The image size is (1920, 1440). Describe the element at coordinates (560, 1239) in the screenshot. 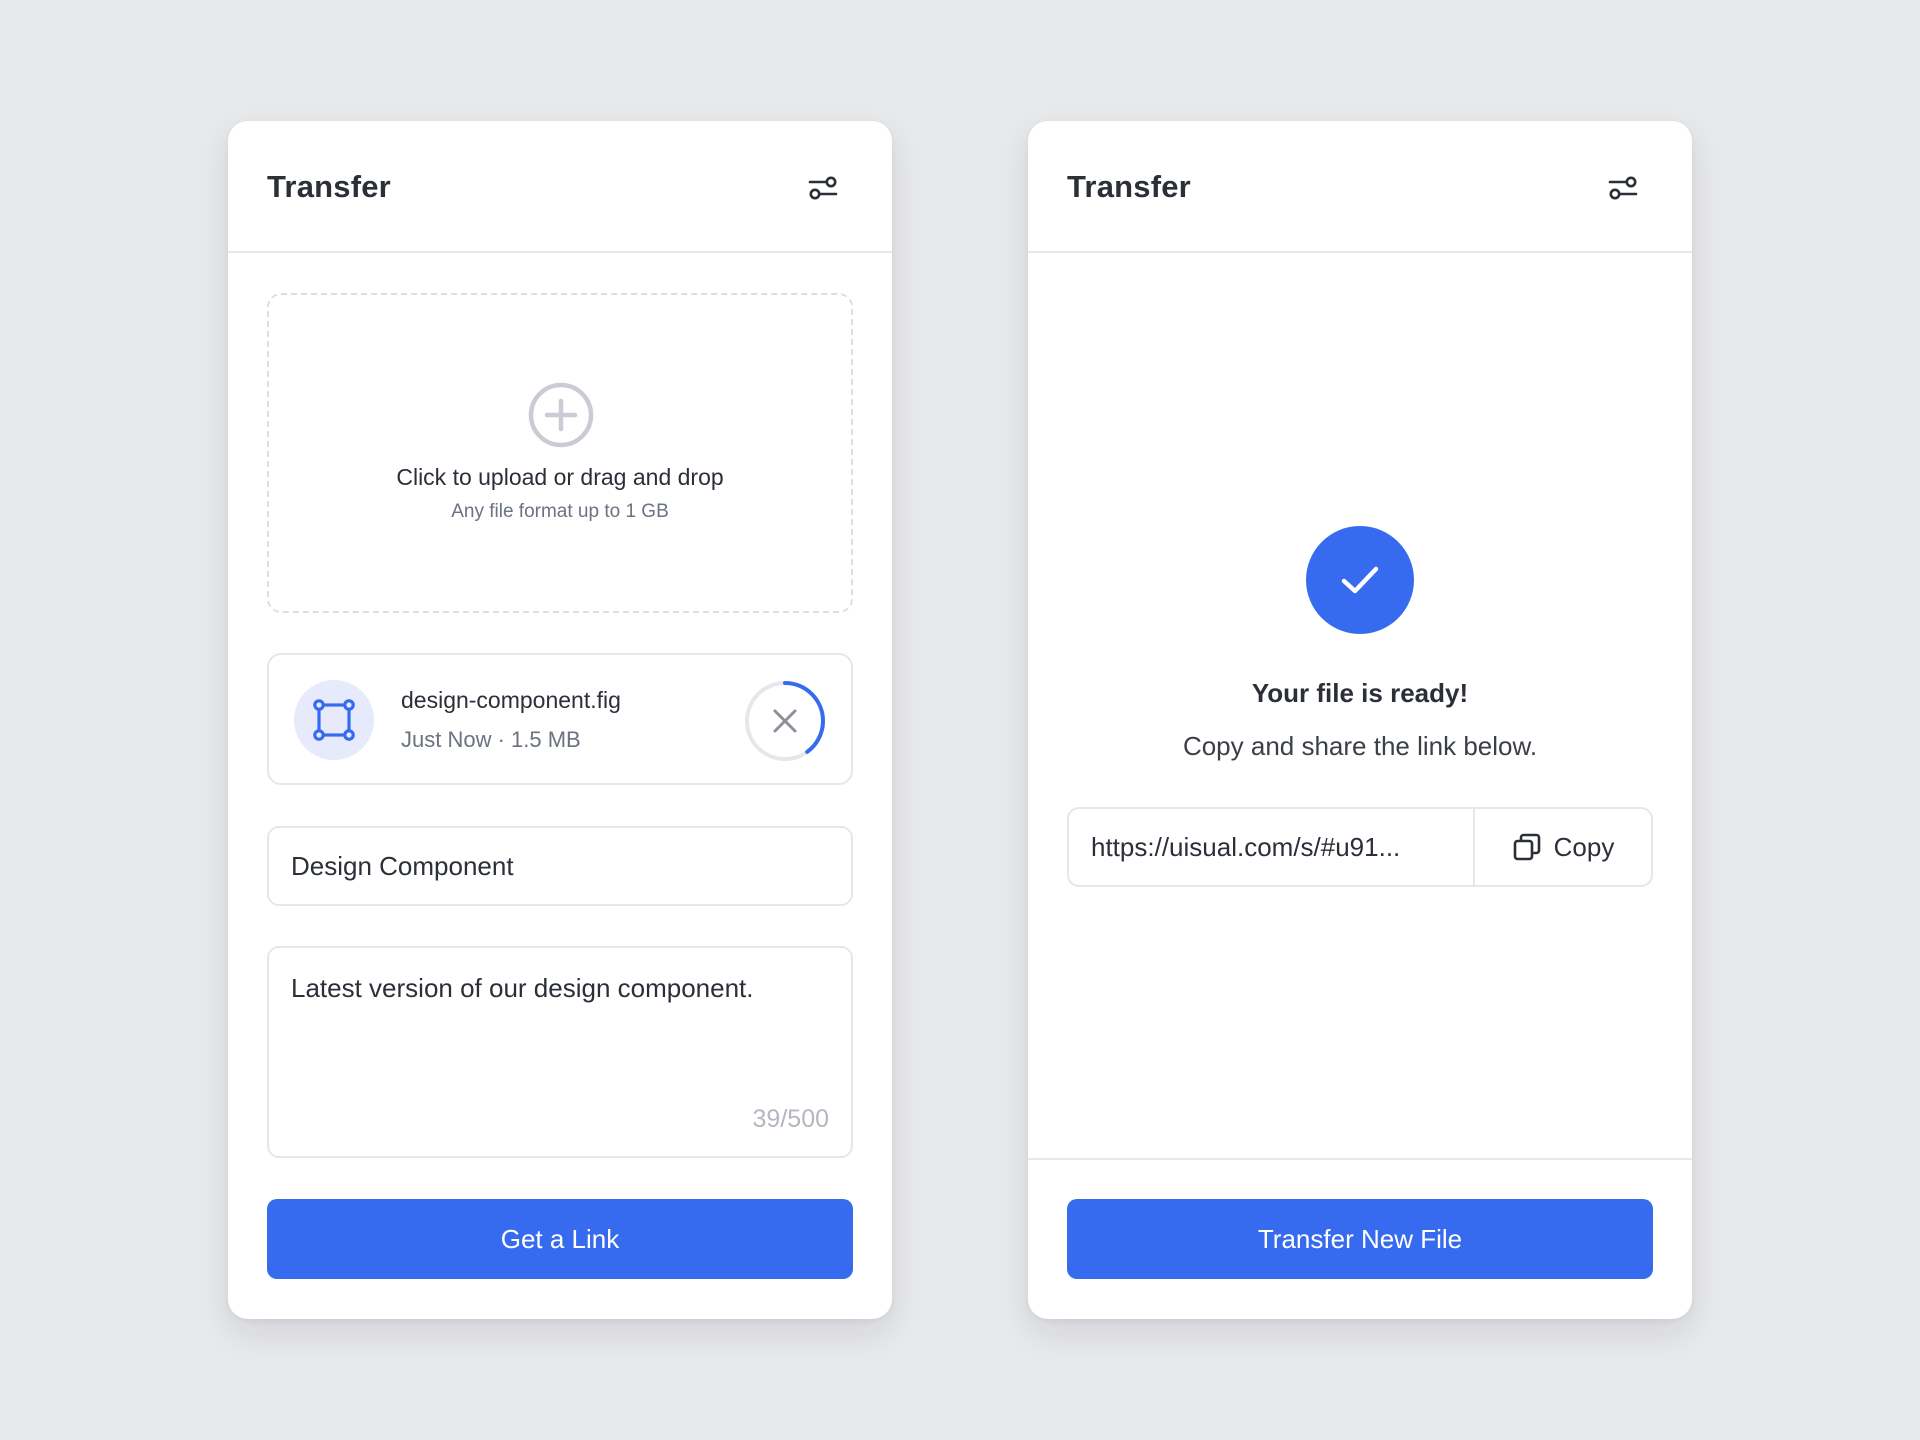

I see `get-link-button: Get a Link` at that location.